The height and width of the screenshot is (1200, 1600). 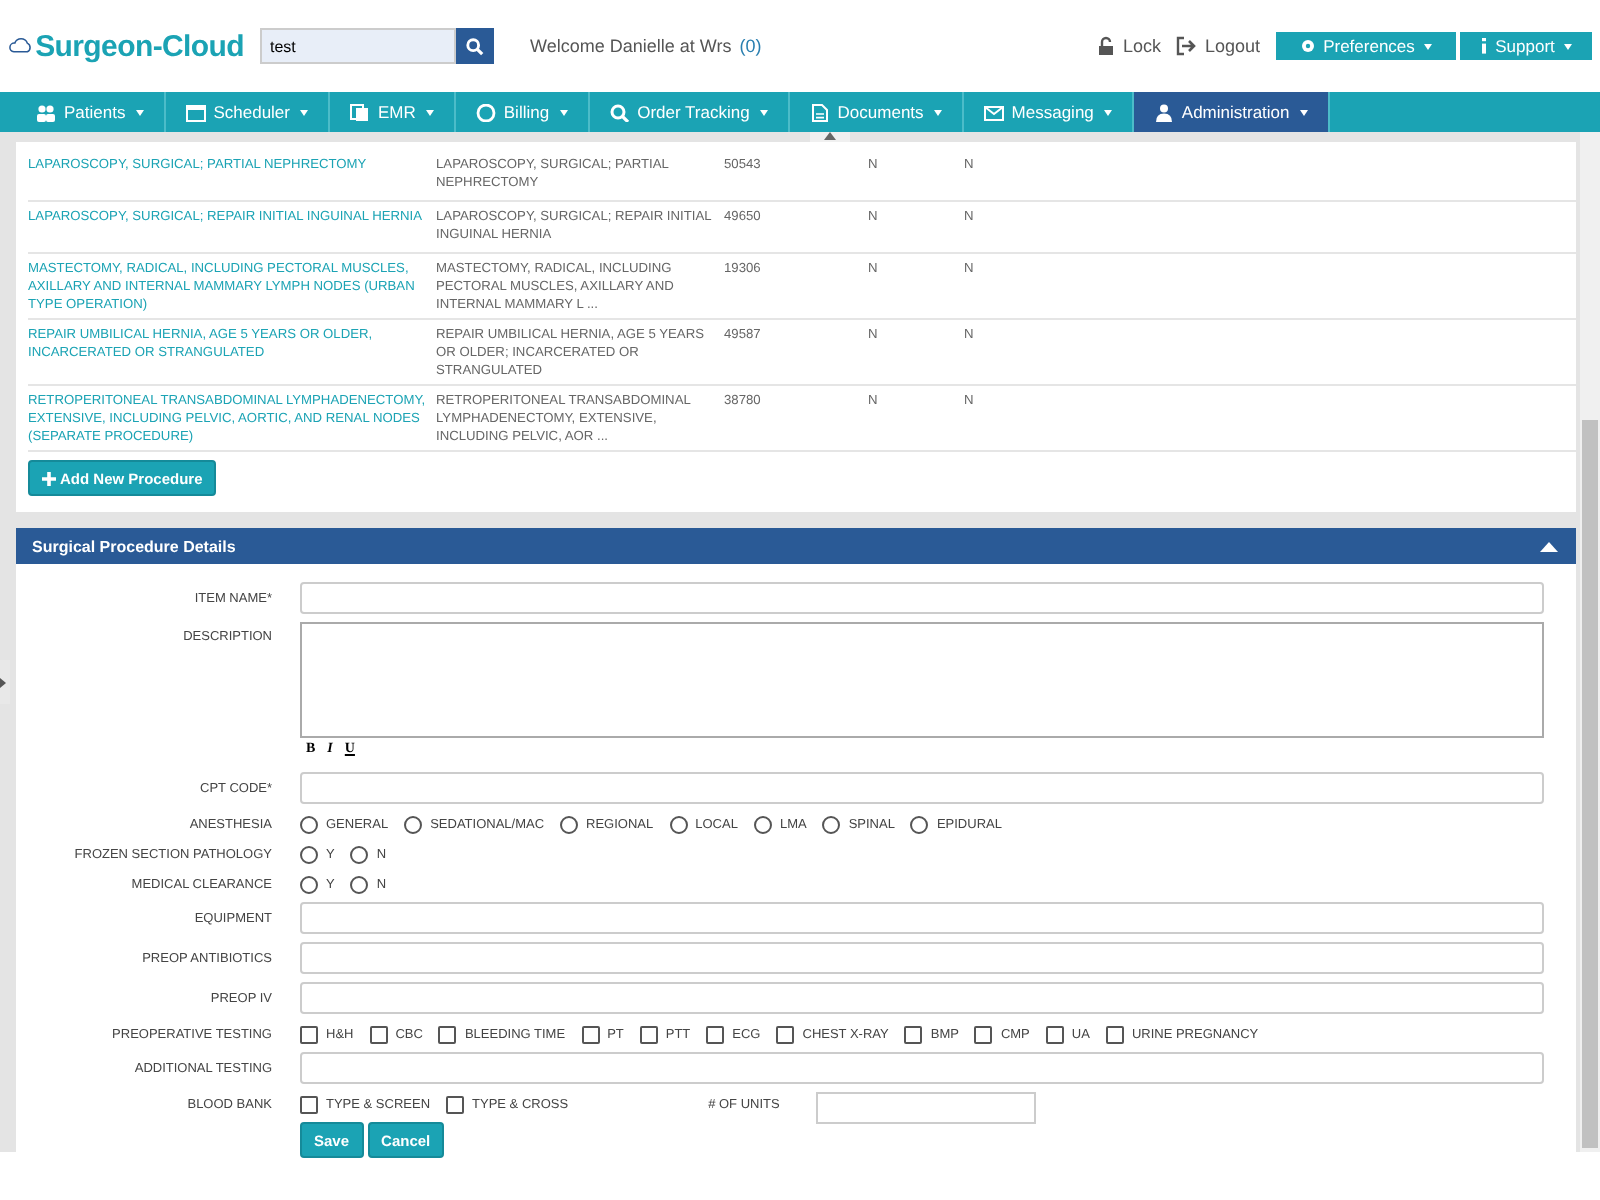 I want to click on collapse-handle, so click(x=830, y=137).